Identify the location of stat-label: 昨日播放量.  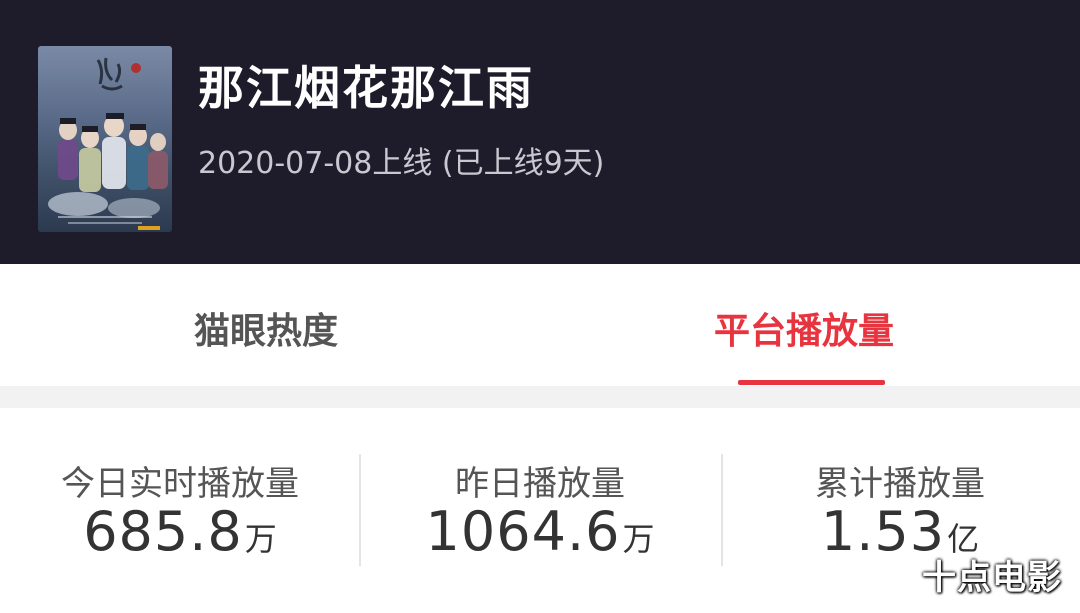
(540, 484).